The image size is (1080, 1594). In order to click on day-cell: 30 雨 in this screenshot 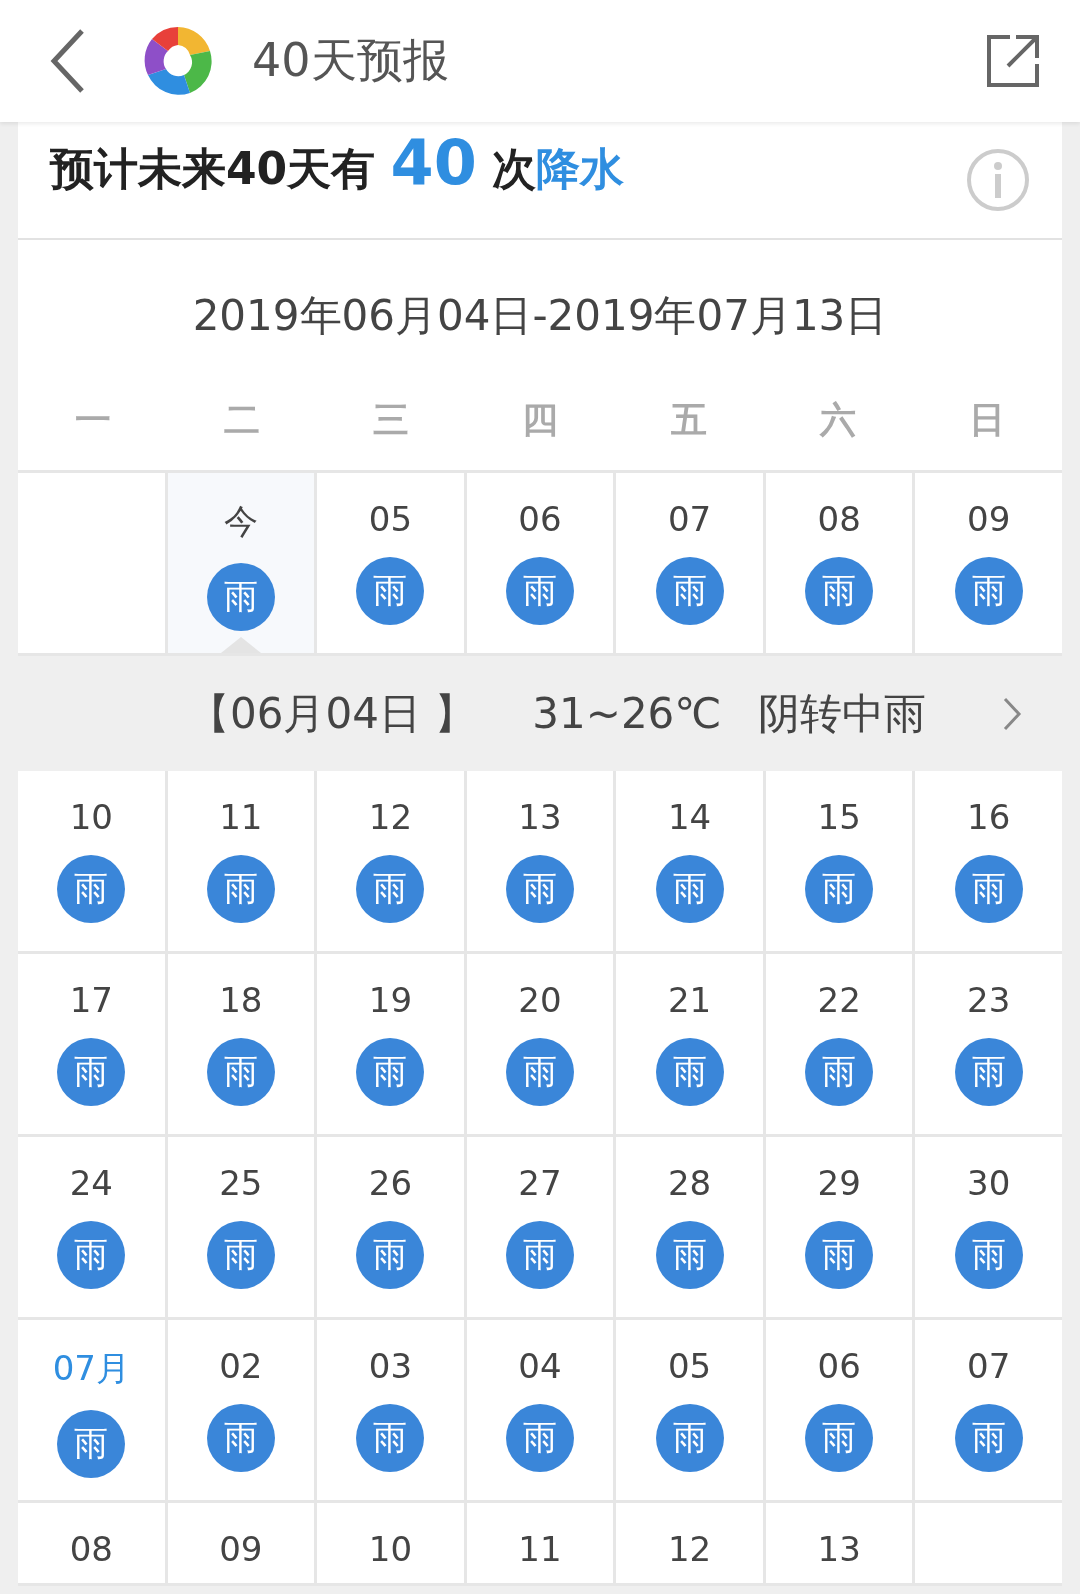, I will do `click(988, 1227)`.